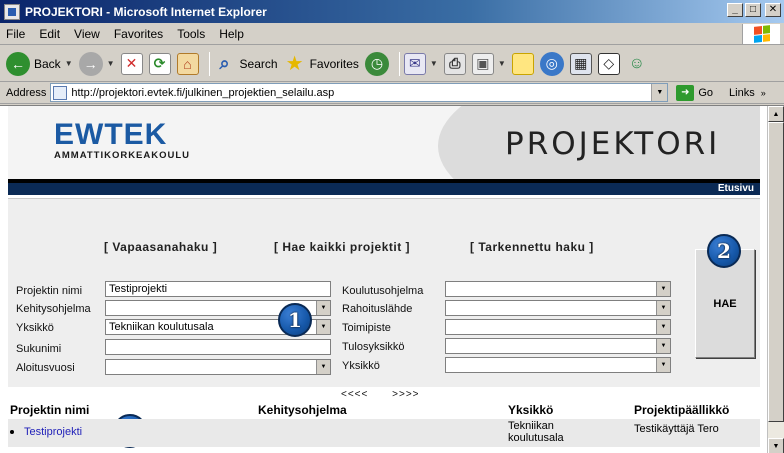 Image resolution: width=784 pixels, height=453 pixels. I want to click on back-button: ← Back ▼, so click(39, 63).